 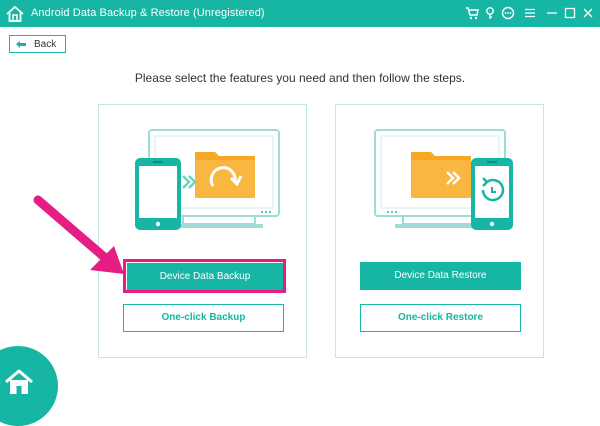 What do you see at coordinates (508, 13) in the screenshot?
I see `chat-icon` at bounding box center [508, 13].